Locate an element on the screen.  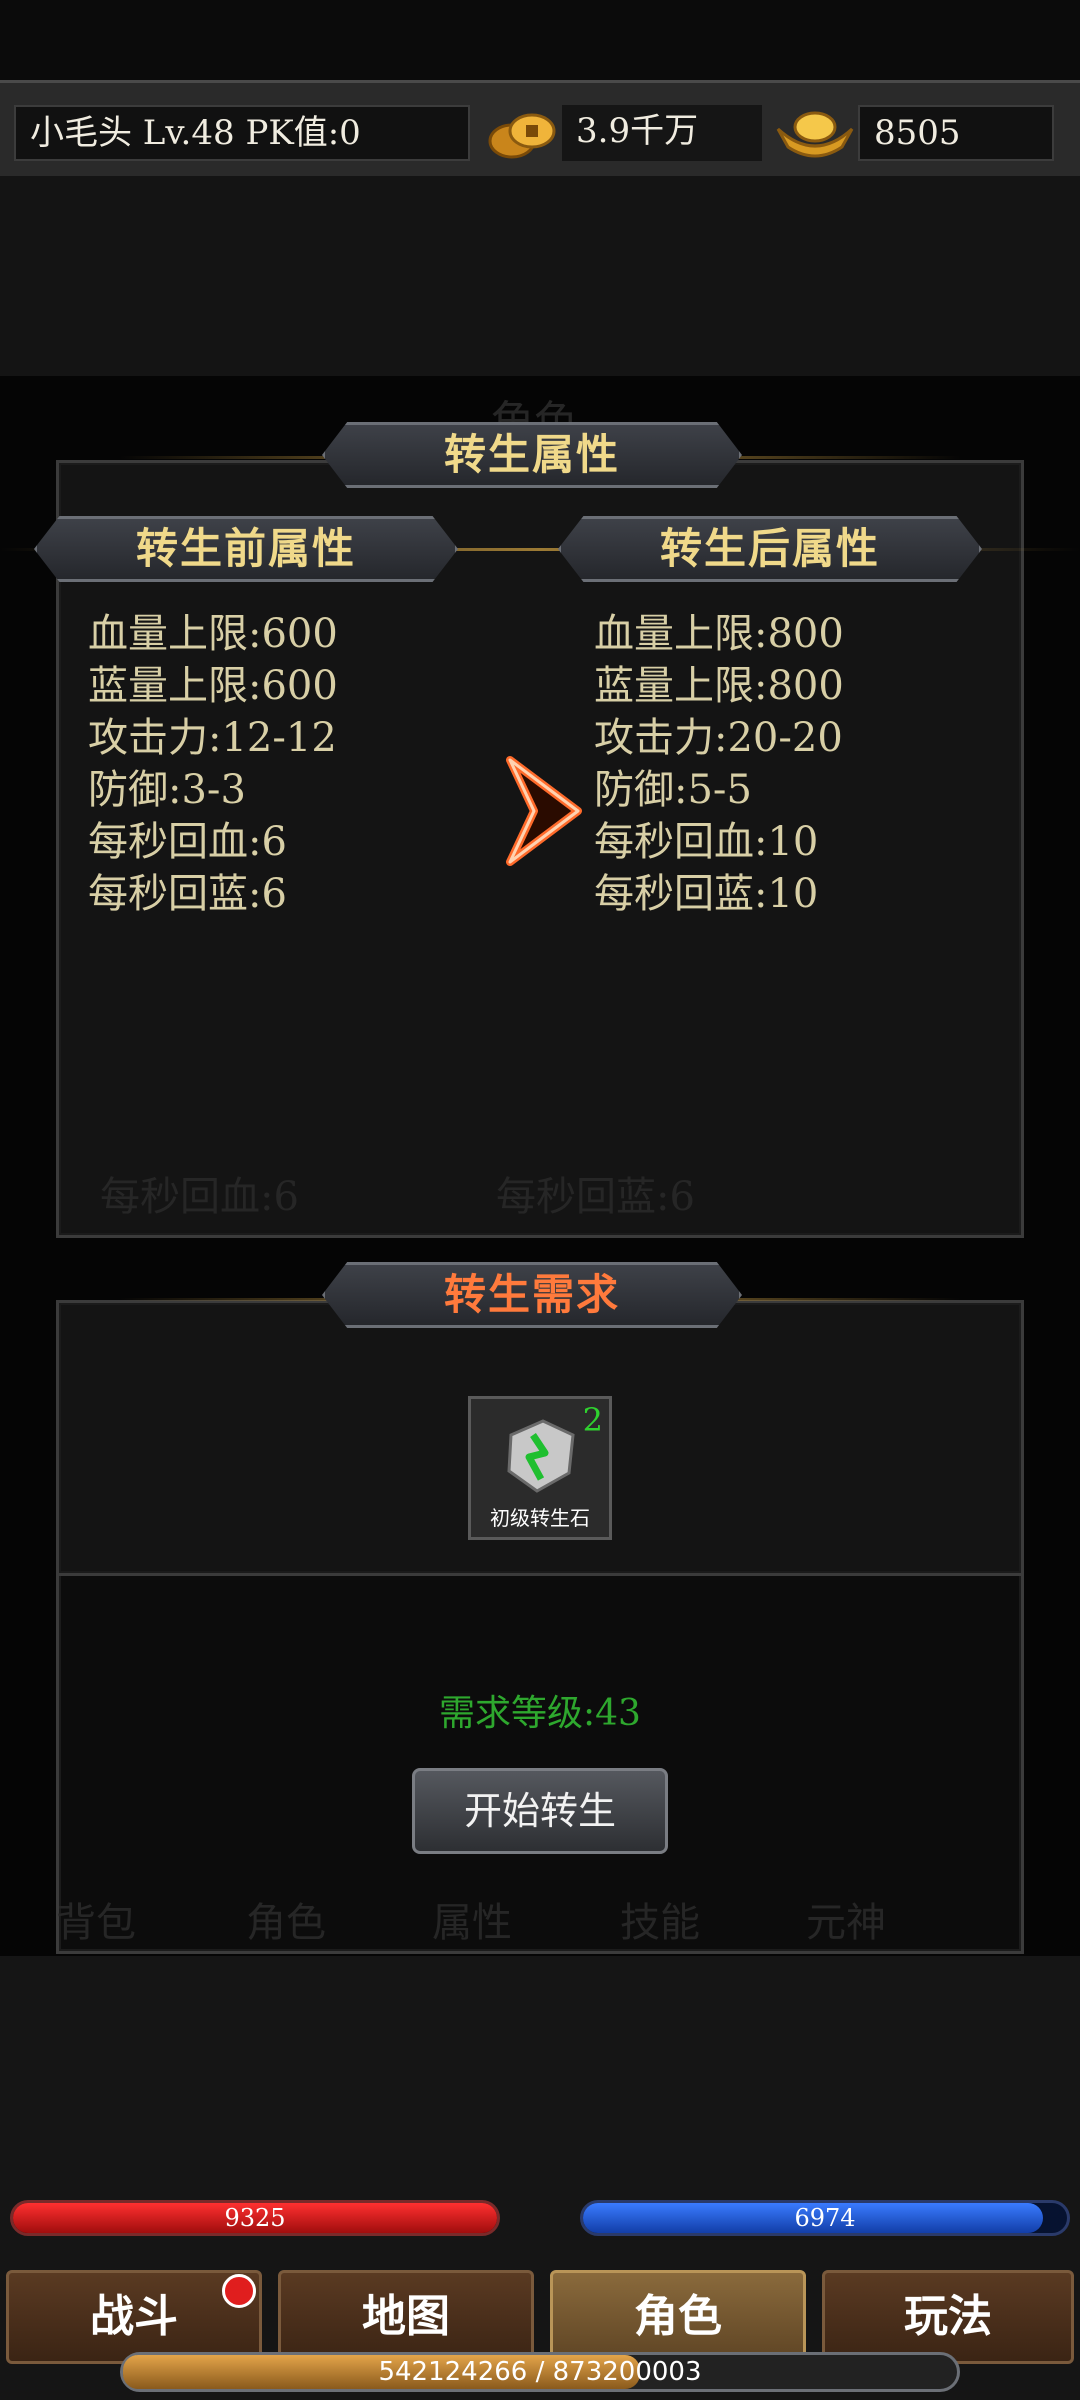
top-status-bar: 小毛头 Lv.48 PK值:0 3.9千万 8505 is located at coordinates (540, 131).